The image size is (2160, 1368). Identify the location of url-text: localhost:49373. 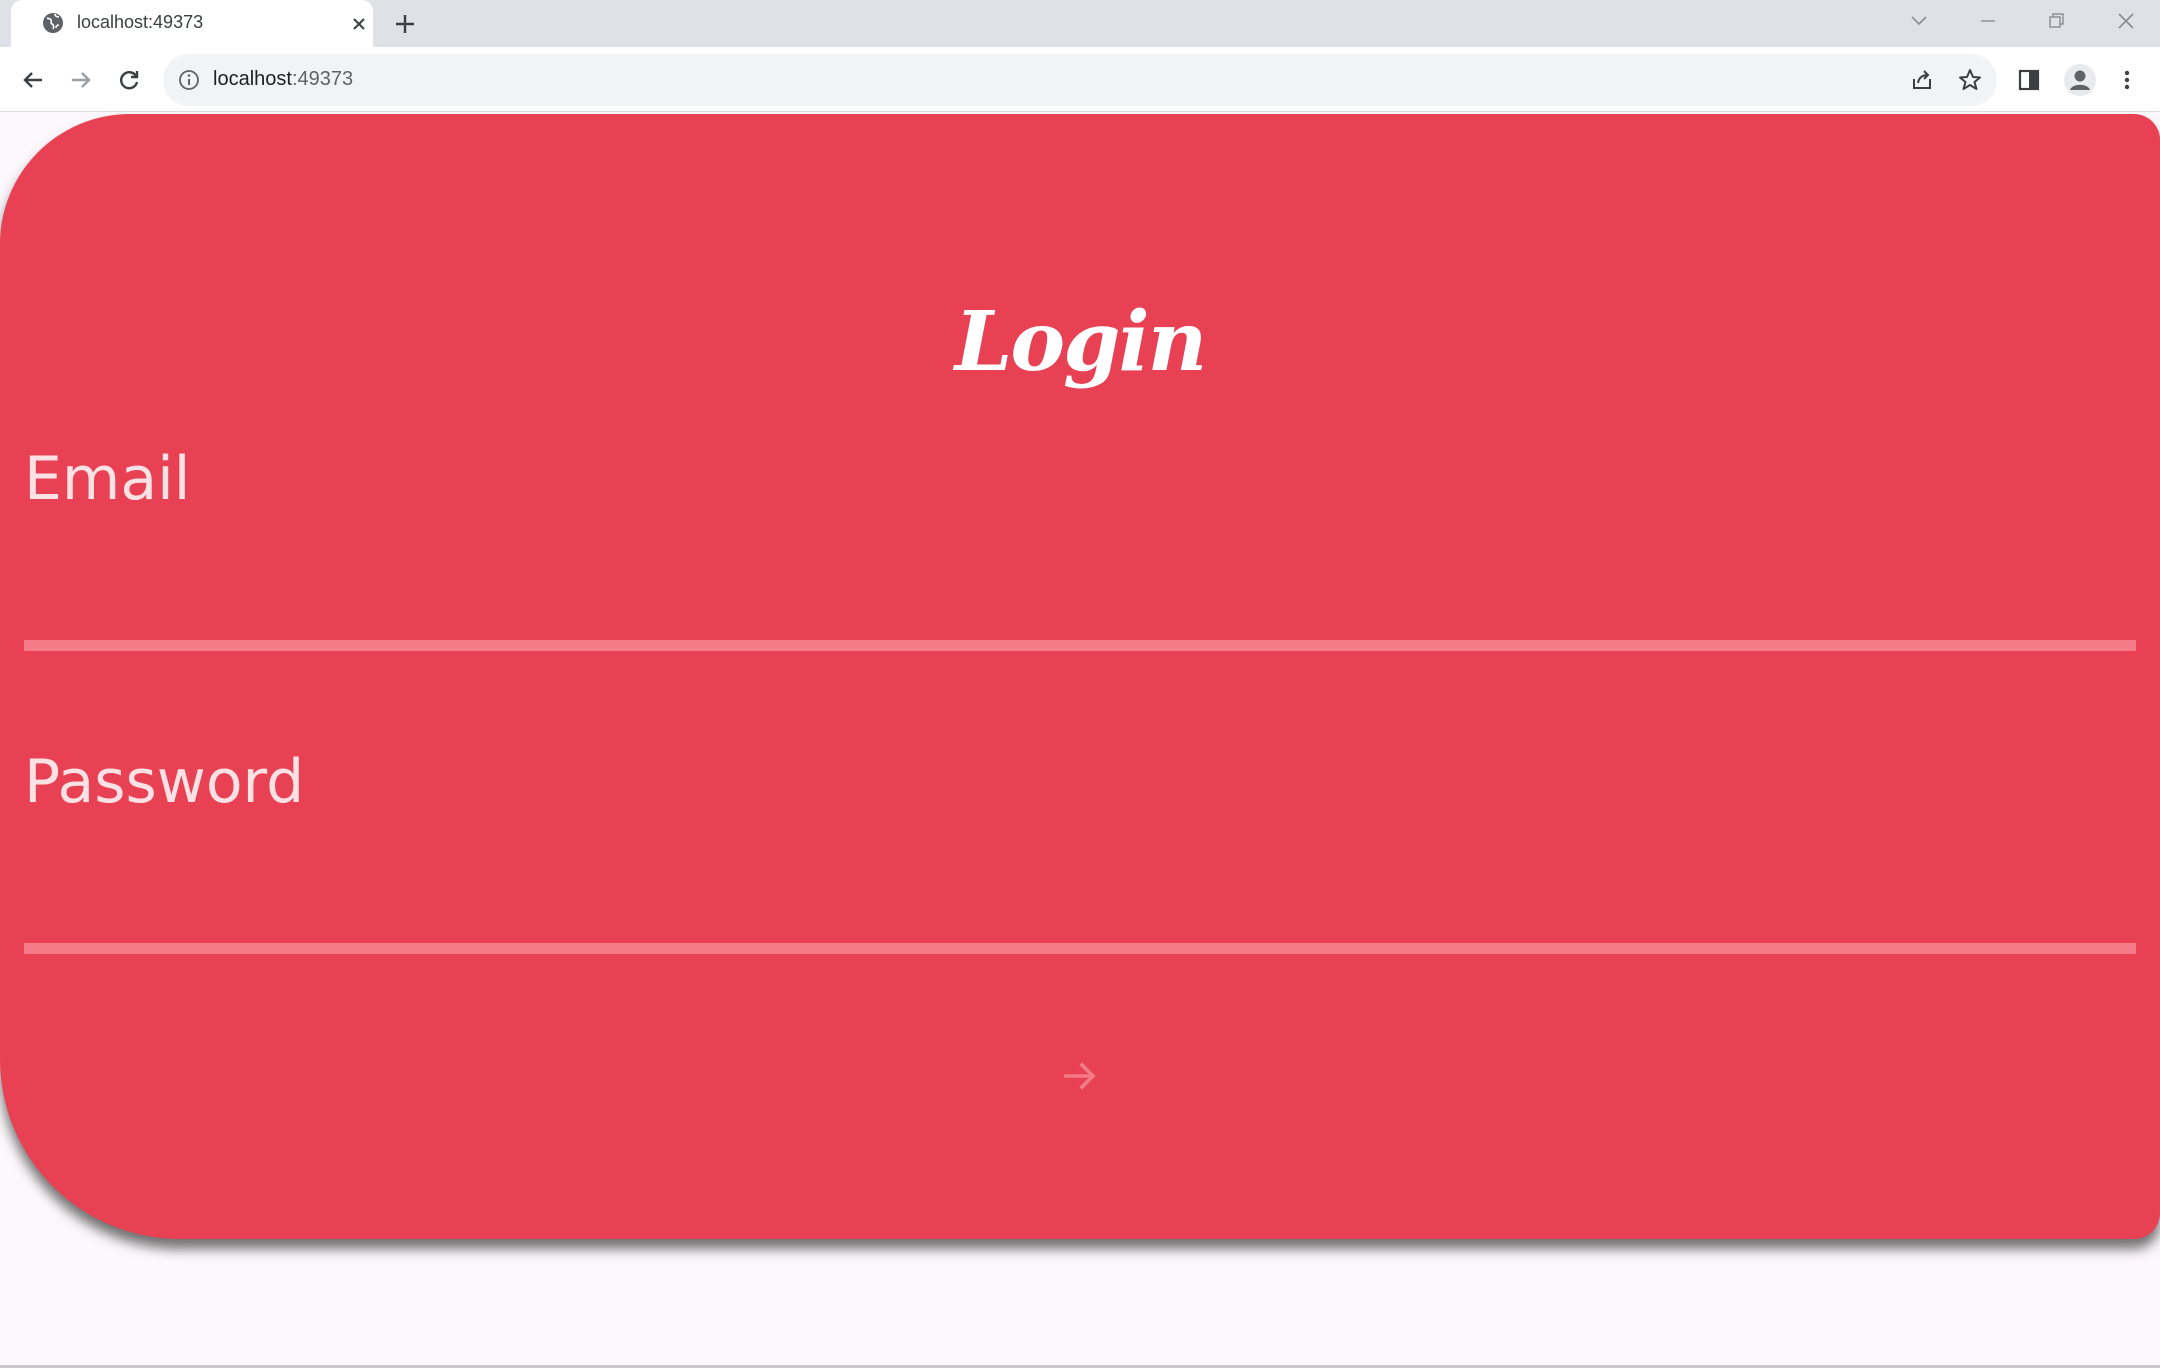
(283, 79).